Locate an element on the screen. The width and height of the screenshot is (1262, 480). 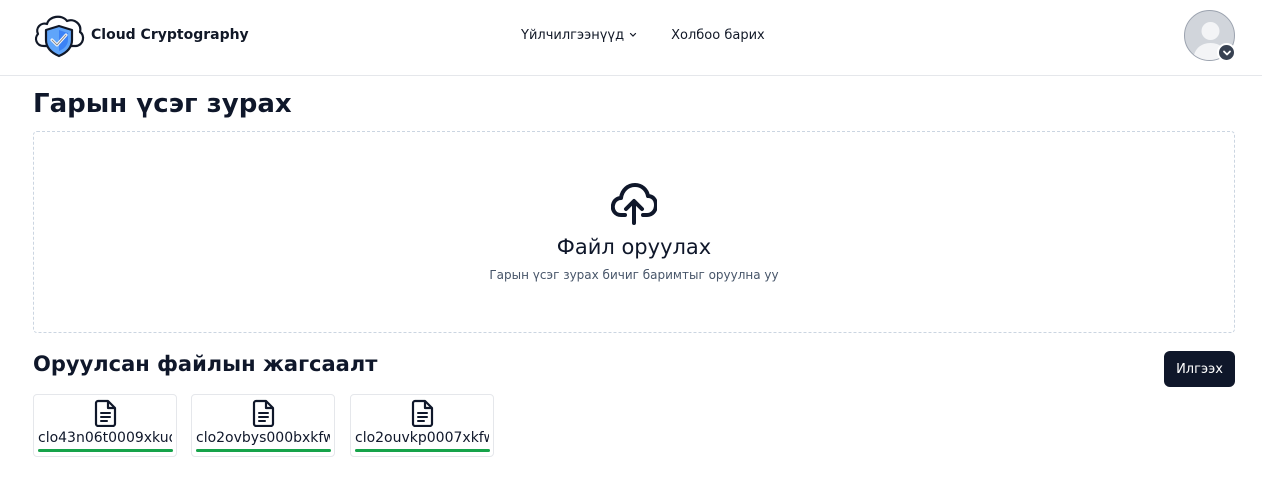
file-name: clo2ovbys000bxkfwv is located at coordinates (263, 438).